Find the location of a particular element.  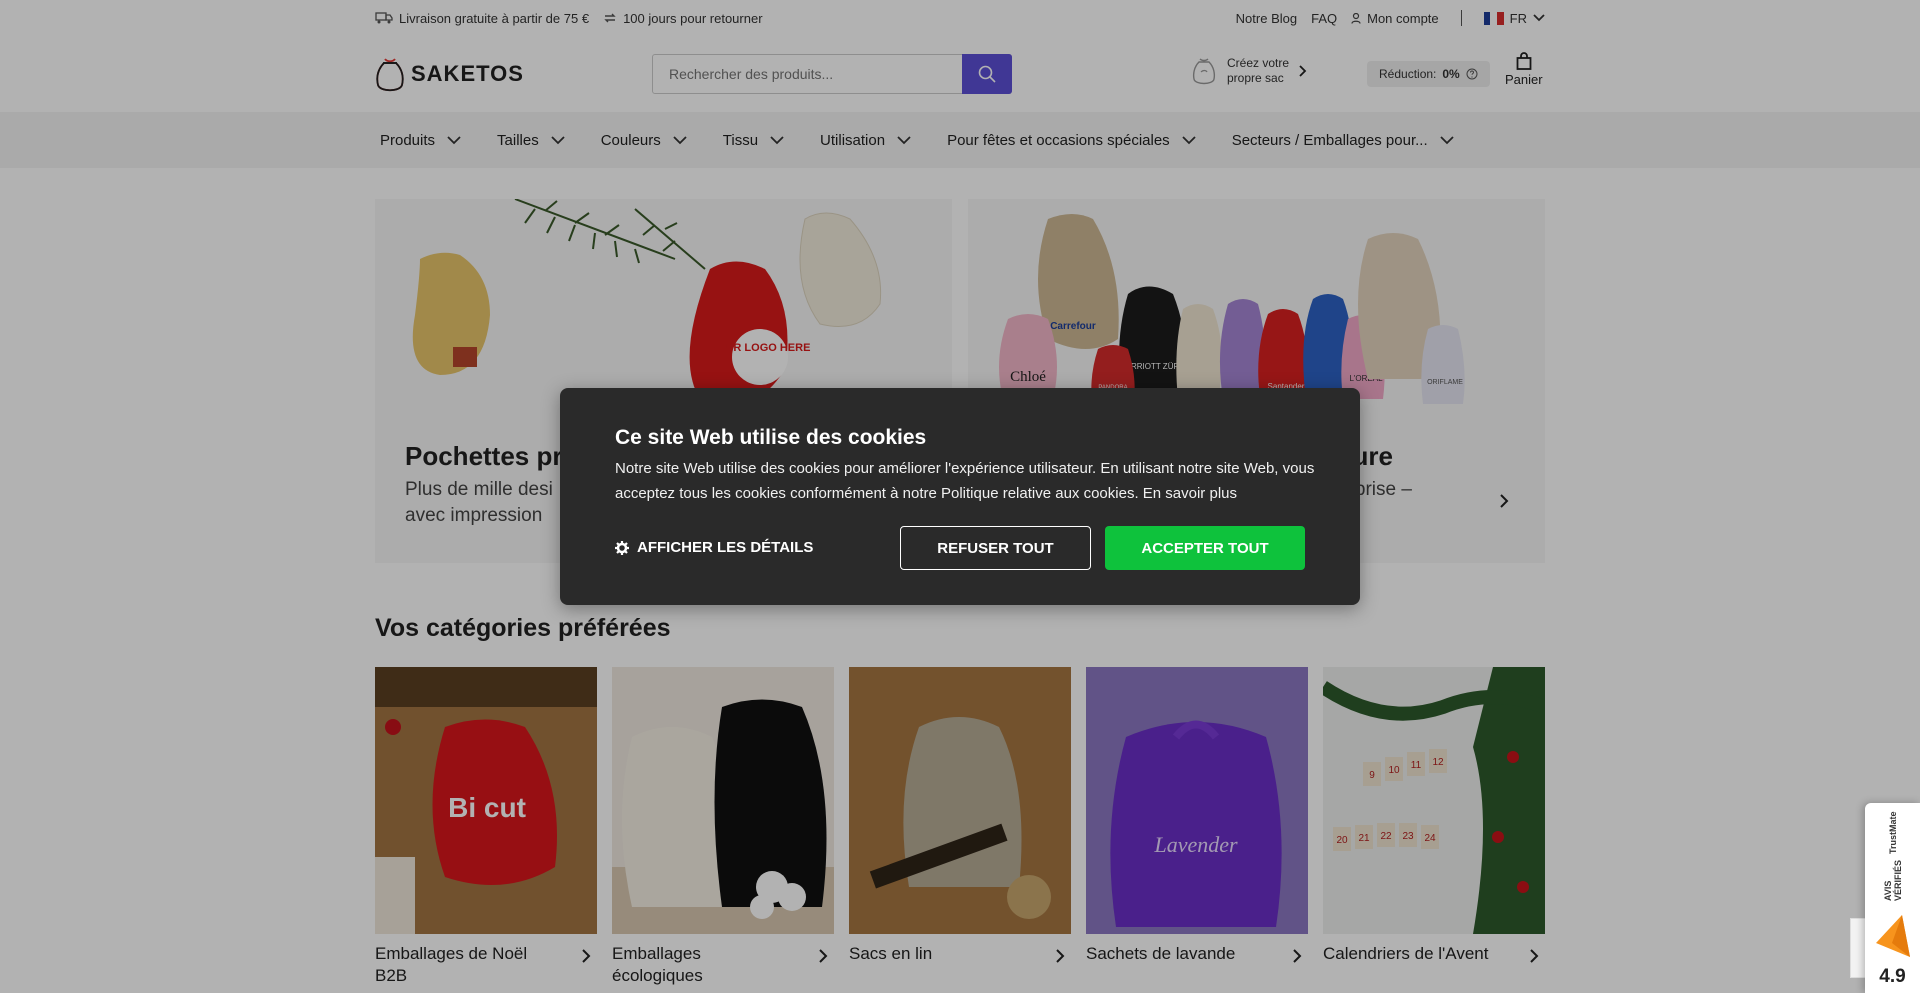

accept-all-button: ACCEPTER TOUT is located at coordinates (1205, 548).